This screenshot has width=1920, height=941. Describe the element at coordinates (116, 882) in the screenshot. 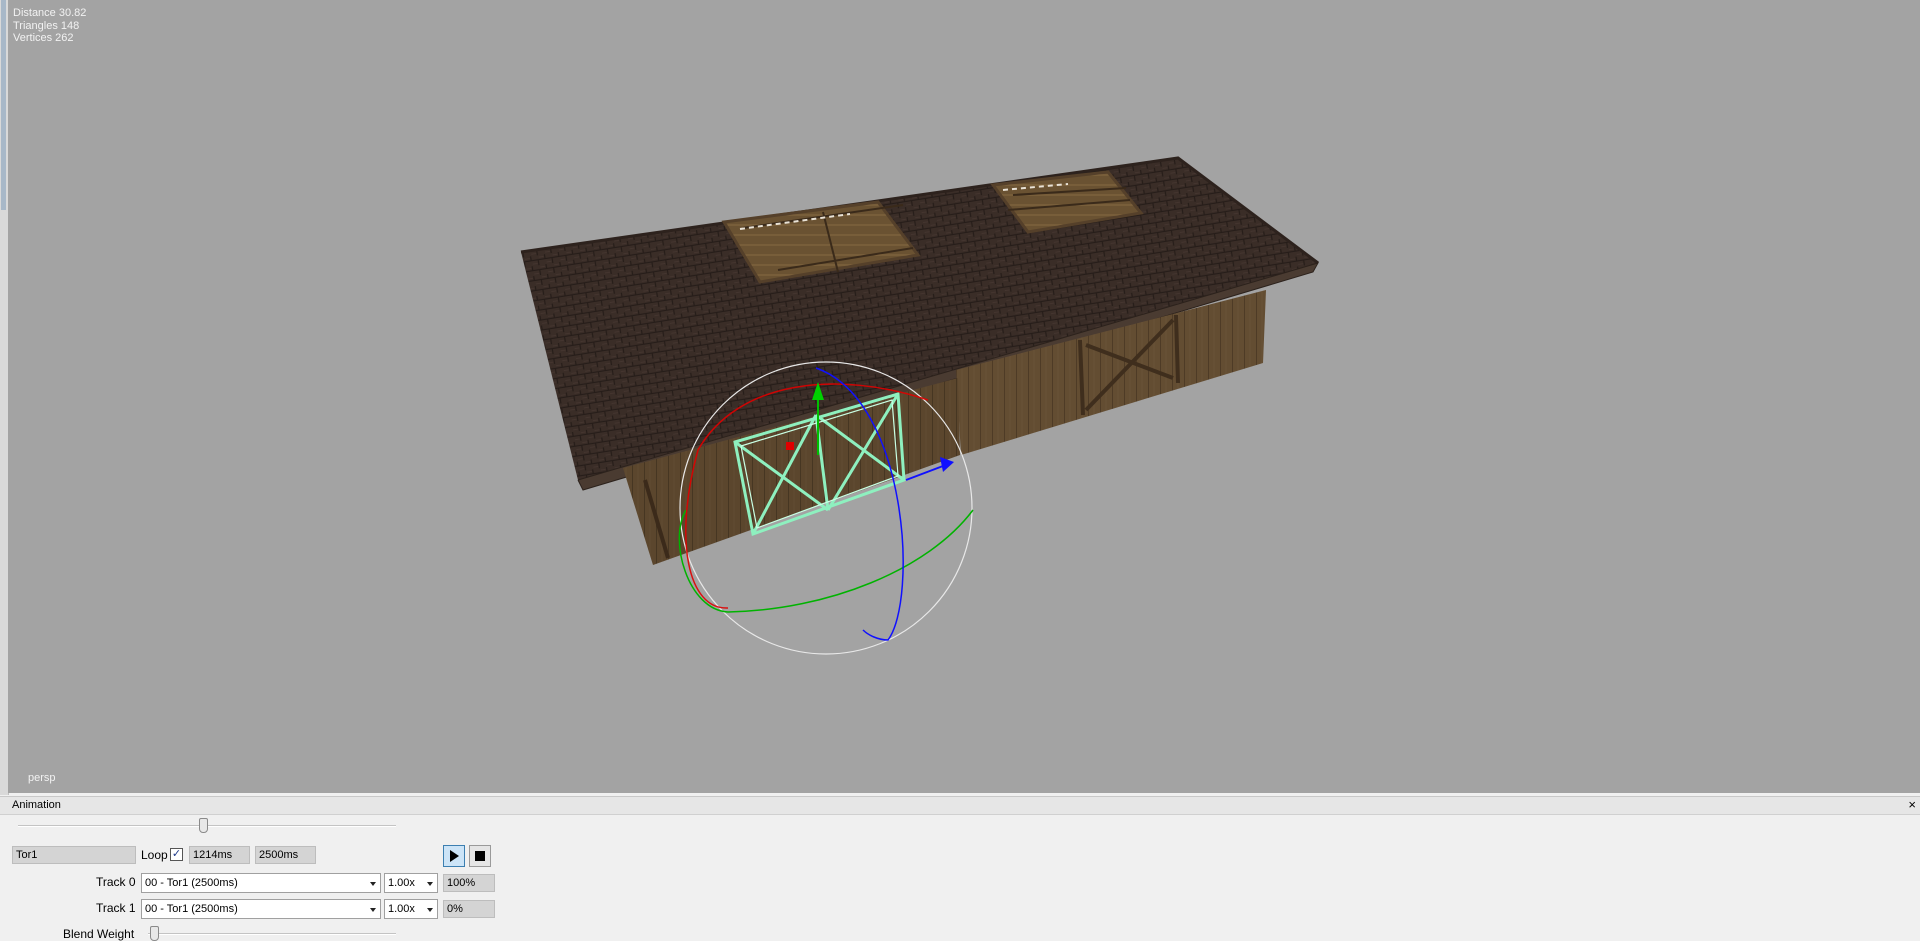

I see `track-0-label: Track 0` at that location.